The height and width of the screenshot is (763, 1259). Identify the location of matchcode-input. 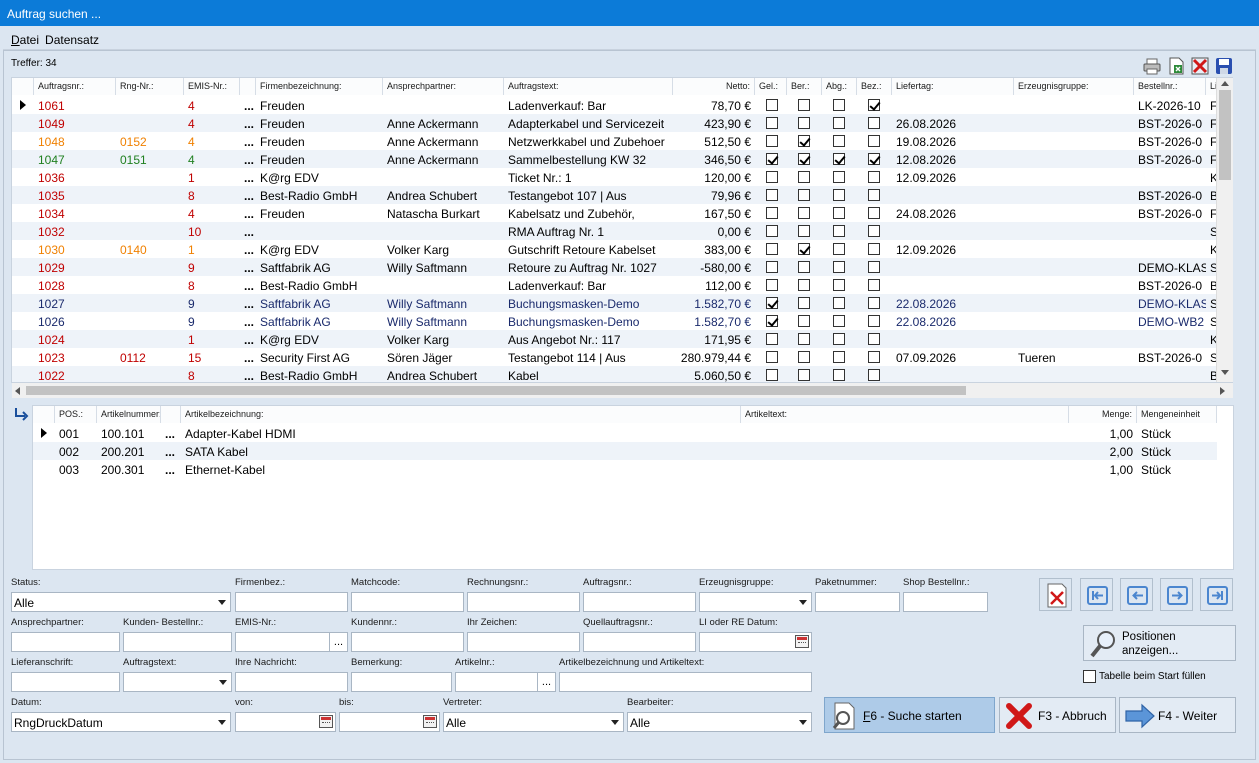
(407, 602).